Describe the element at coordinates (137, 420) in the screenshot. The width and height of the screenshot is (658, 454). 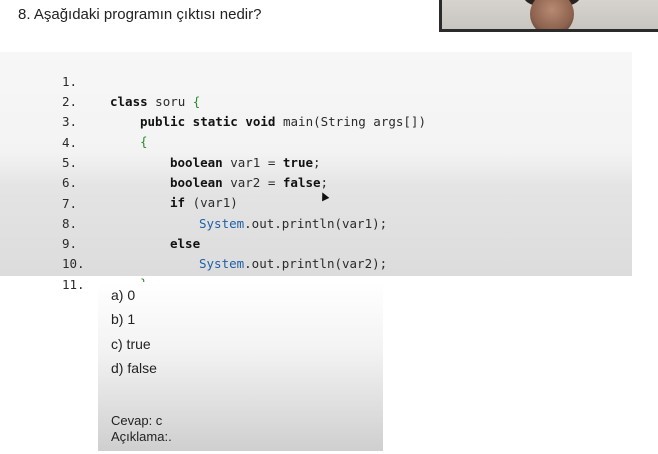
I see `answer-text: Cevap: c` at that location.